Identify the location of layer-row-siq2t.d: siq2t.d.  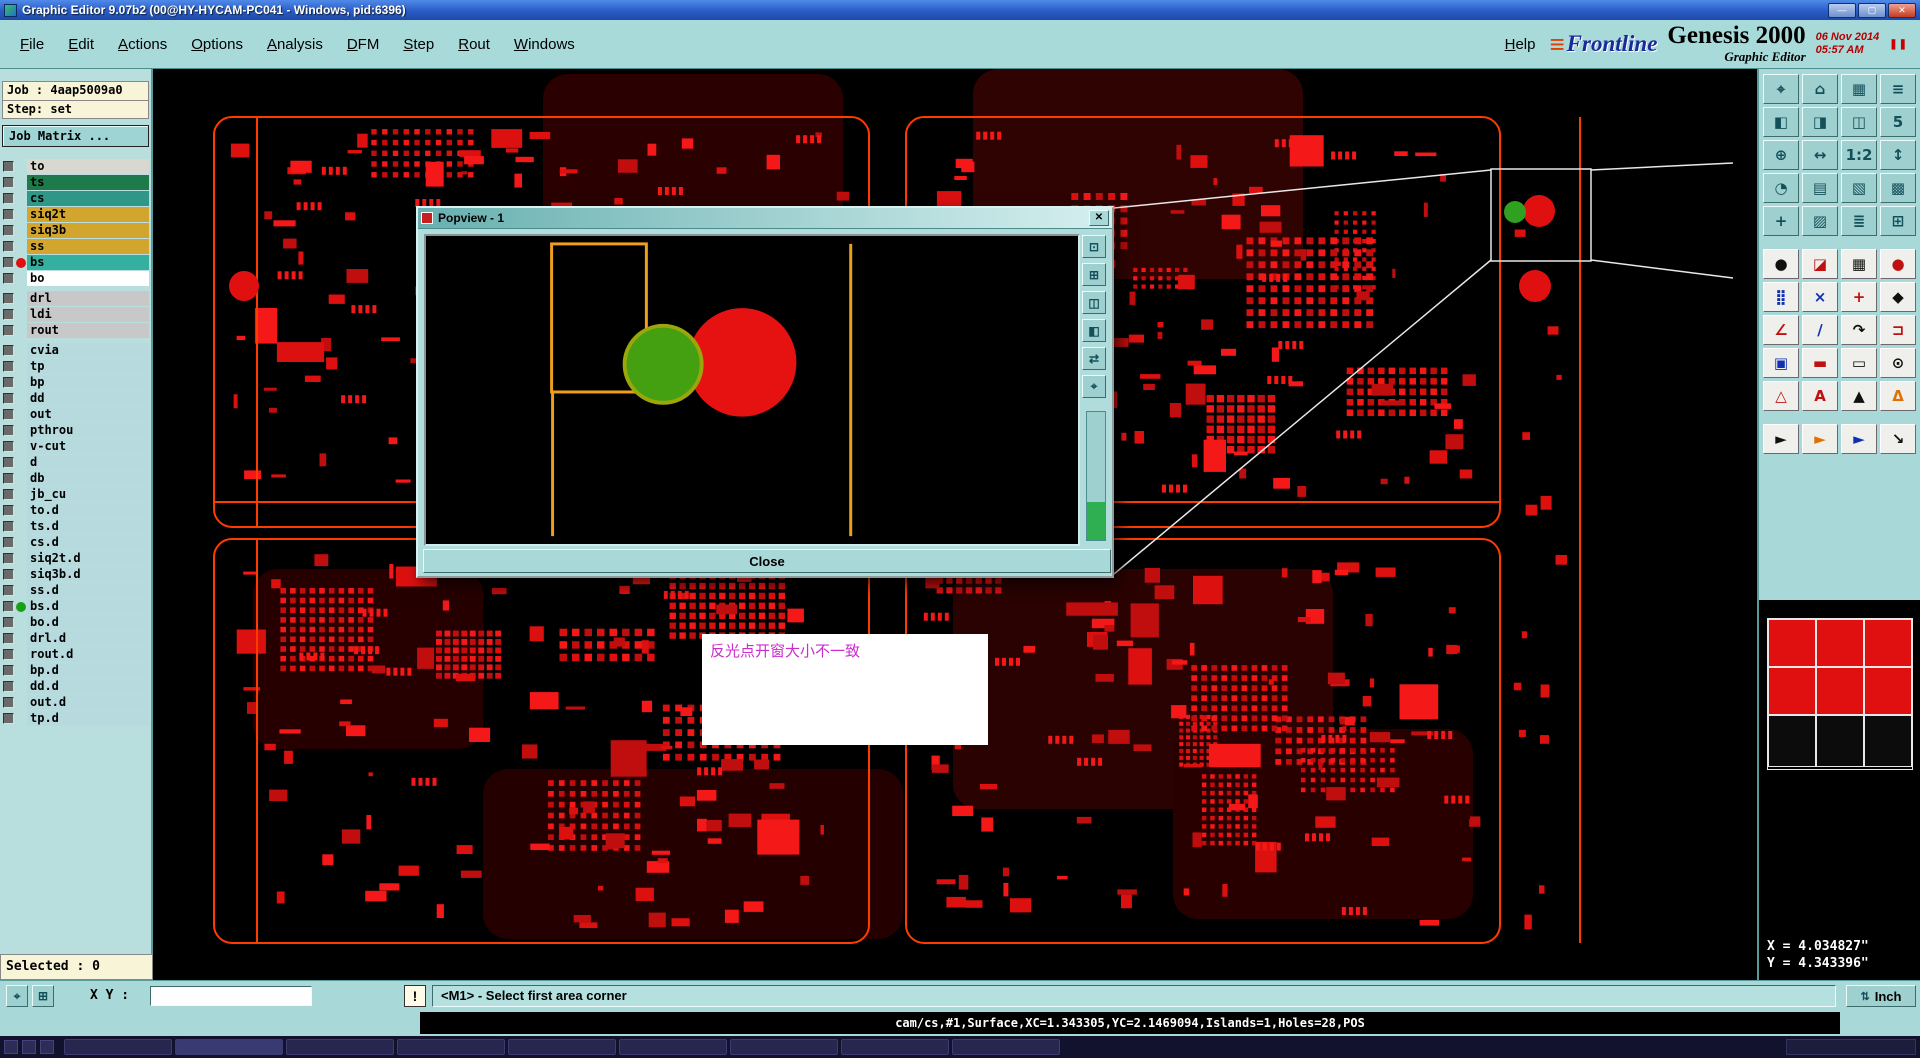
(75, 558).